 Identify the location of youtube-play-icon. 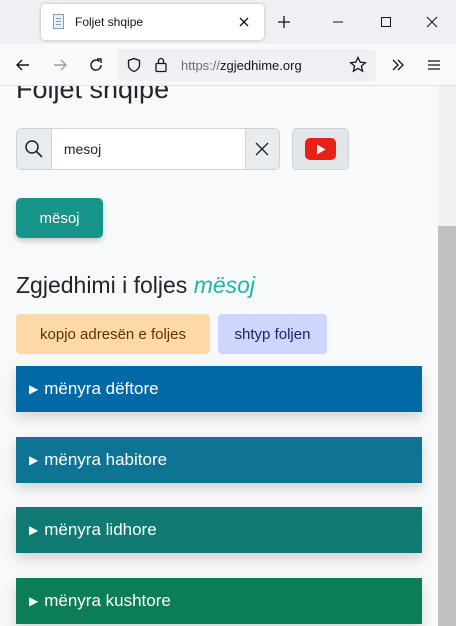
(320, 149).